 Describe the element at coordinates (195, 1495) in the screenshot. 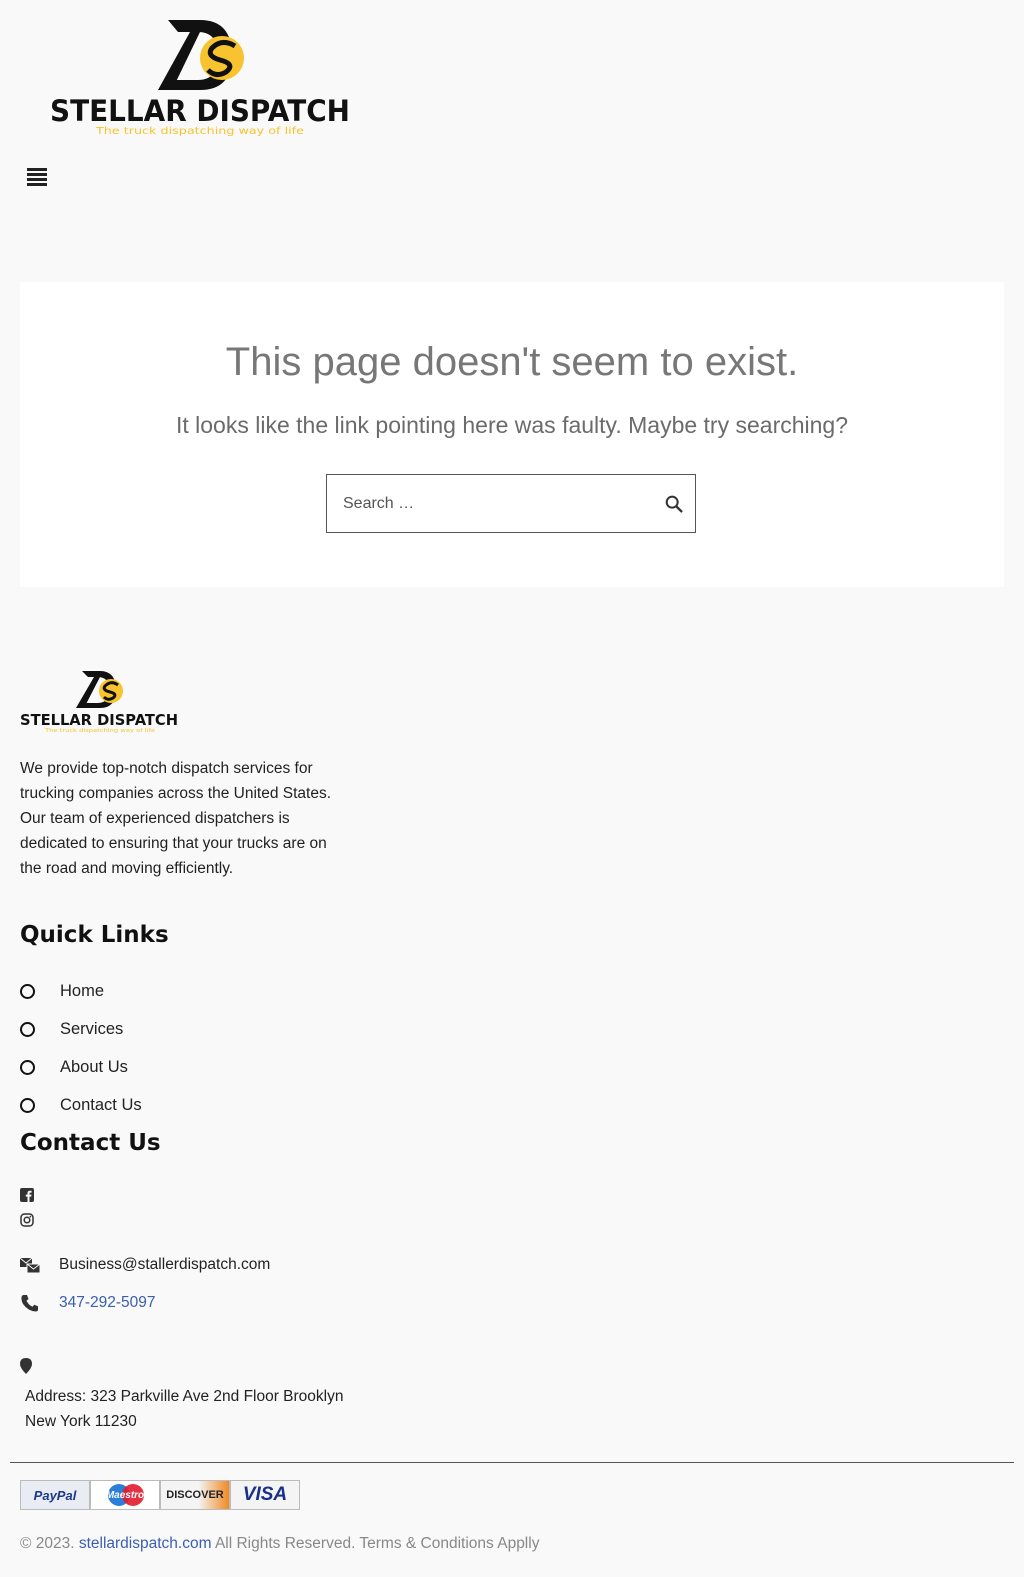

I see `discover-card-icon: DISCOVER` at that location.